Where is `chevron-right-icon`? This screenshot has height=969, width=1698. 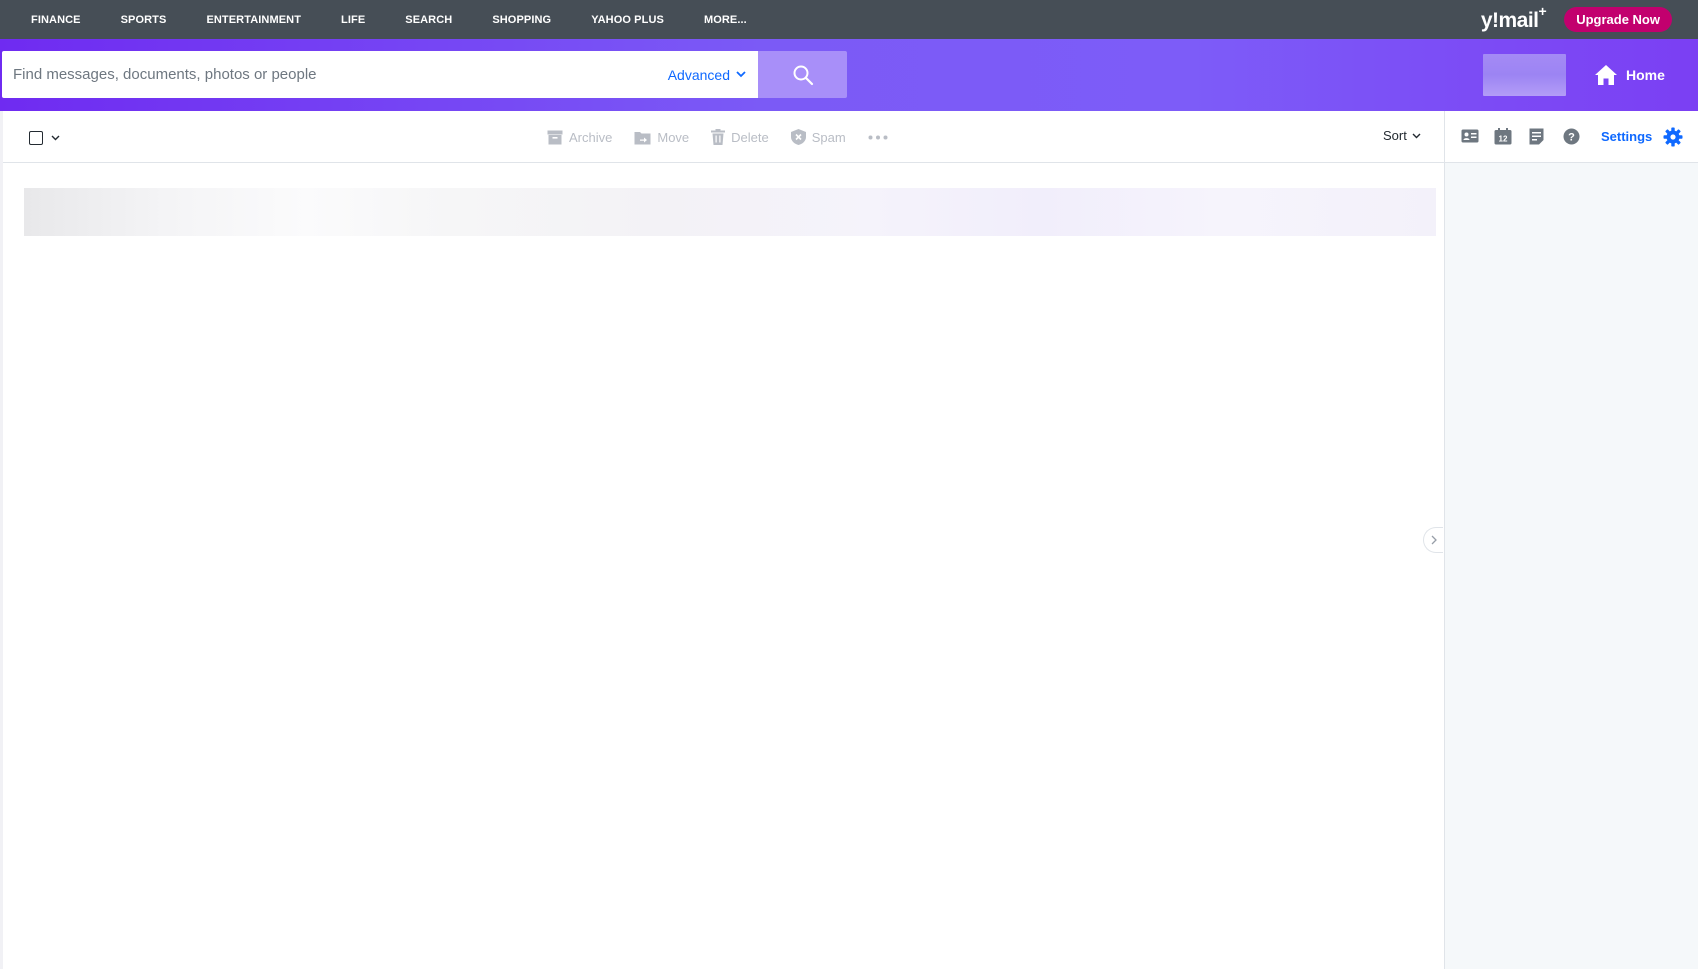 chevron-right-icon is located at coordinates (1434, 540).